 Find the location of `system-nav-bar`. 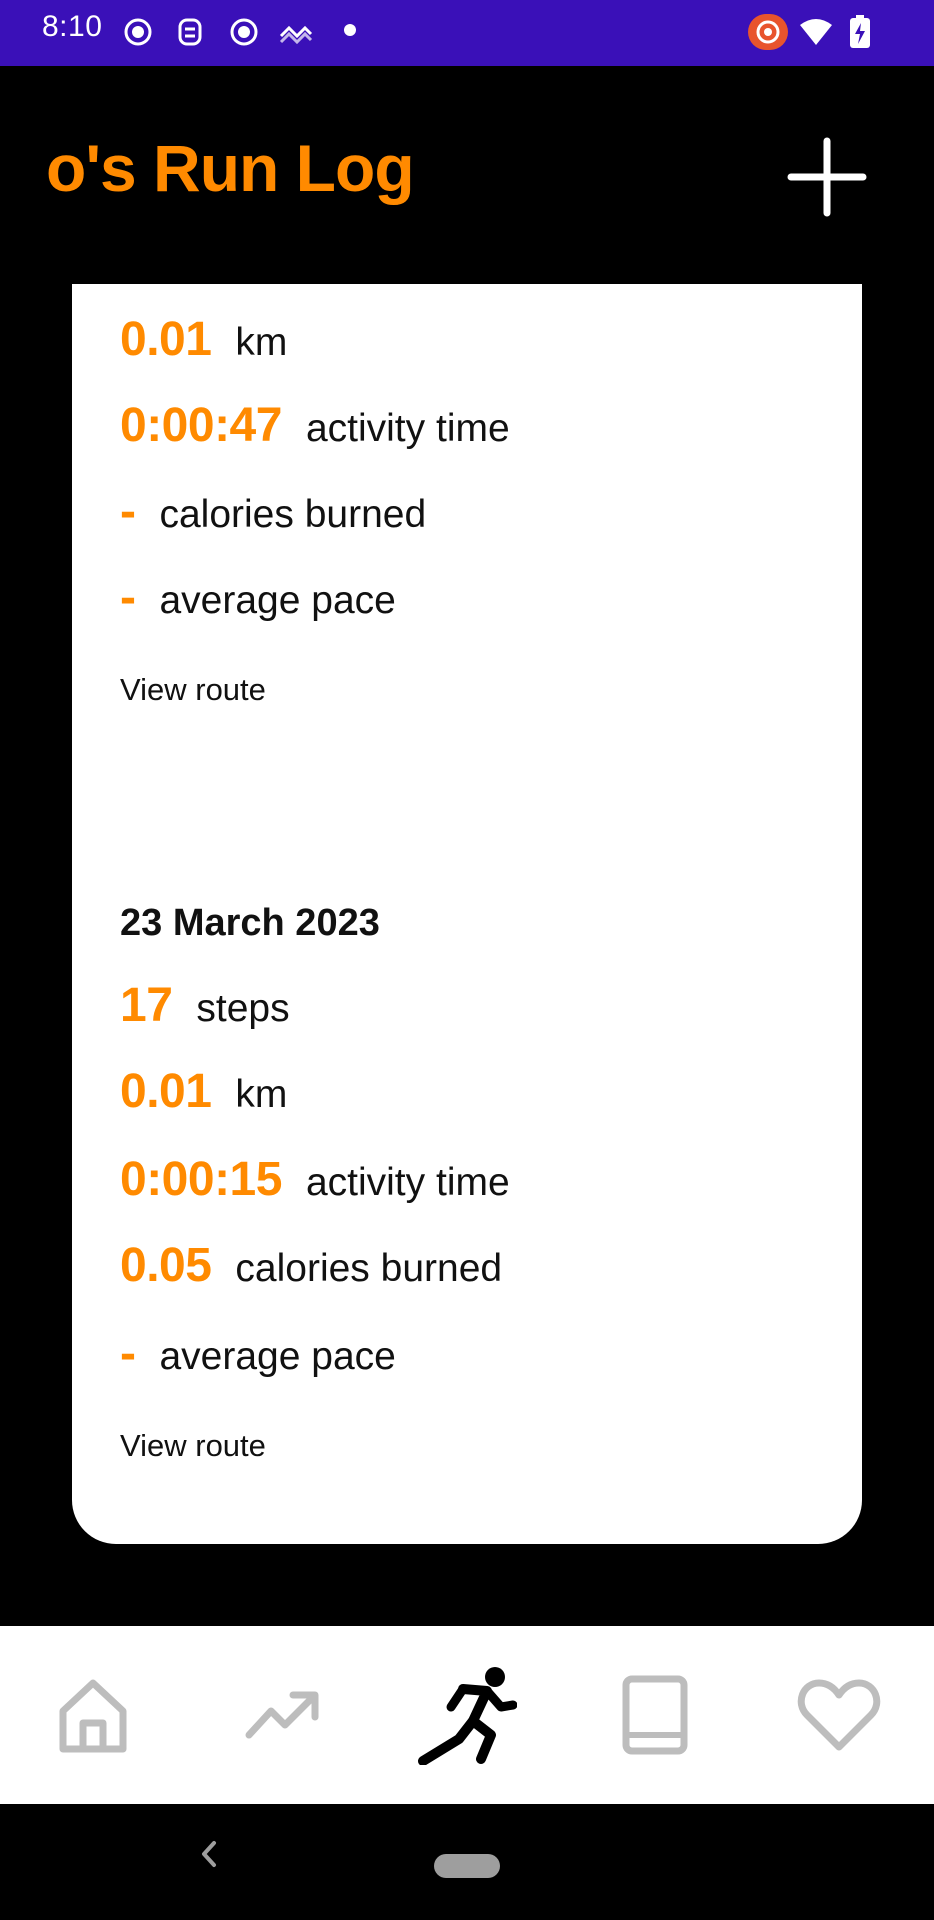

system-nav-bar is located at coordinates (467, 1862).